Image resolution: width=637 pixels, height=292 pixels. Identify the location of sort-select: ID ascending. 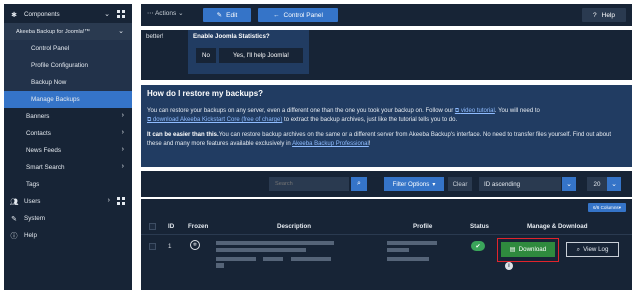
(520, 184).